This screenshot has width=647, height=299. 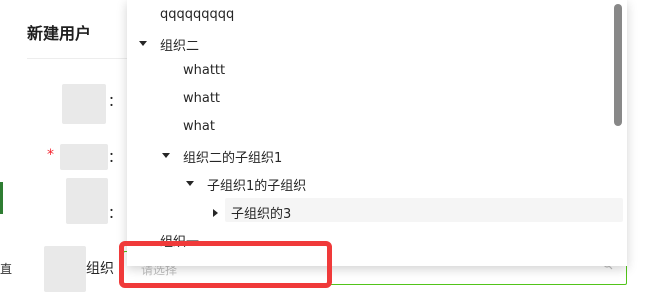 I want to click on caret-right-icon, so click(x=215, y=213).